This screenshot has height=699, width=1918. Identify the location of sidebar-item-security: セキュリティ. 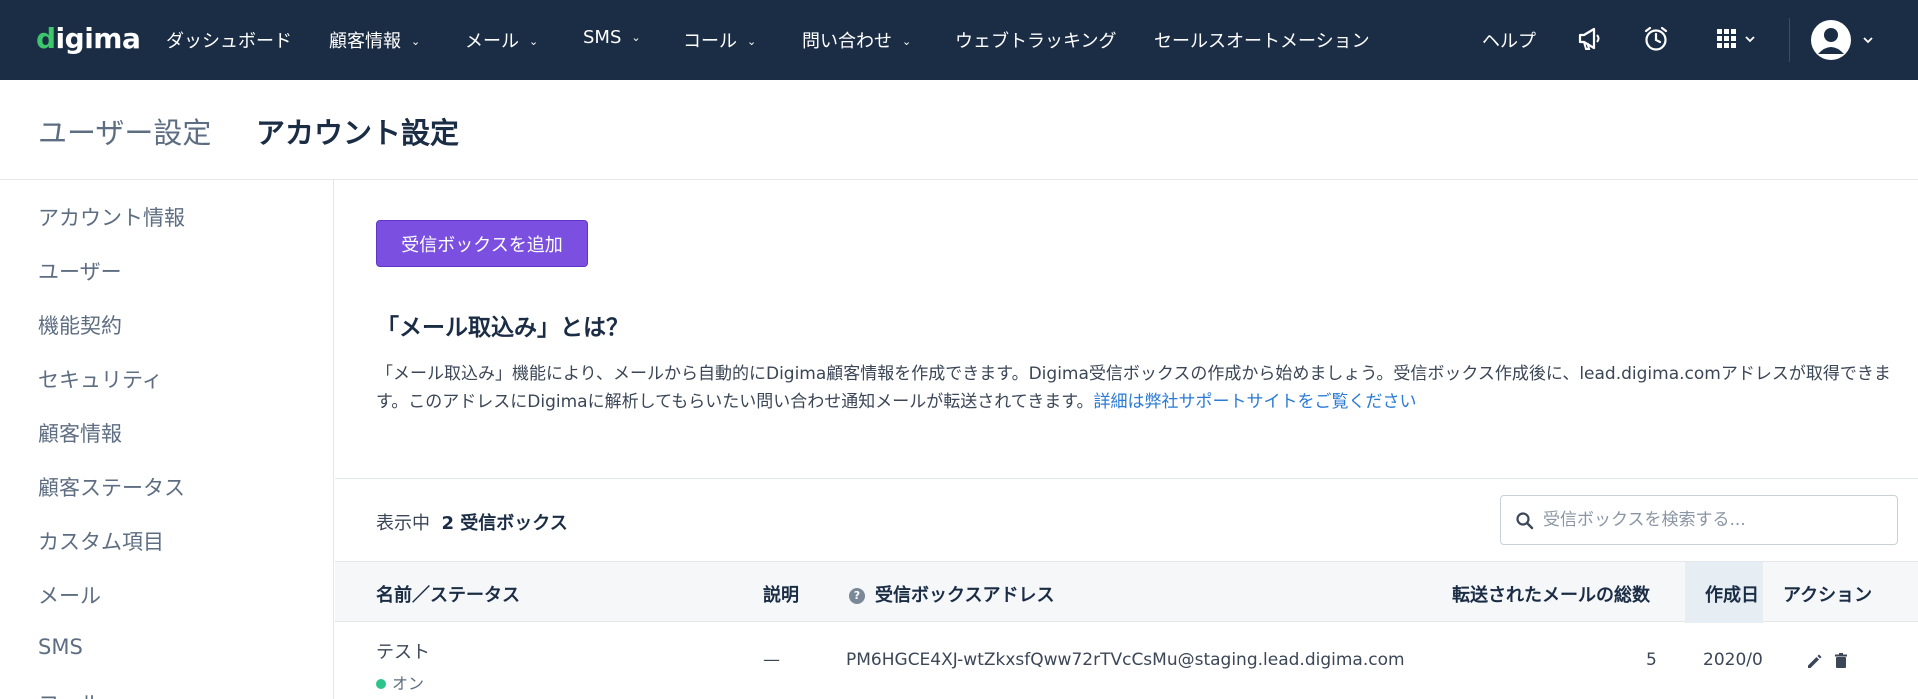
(100, 379).